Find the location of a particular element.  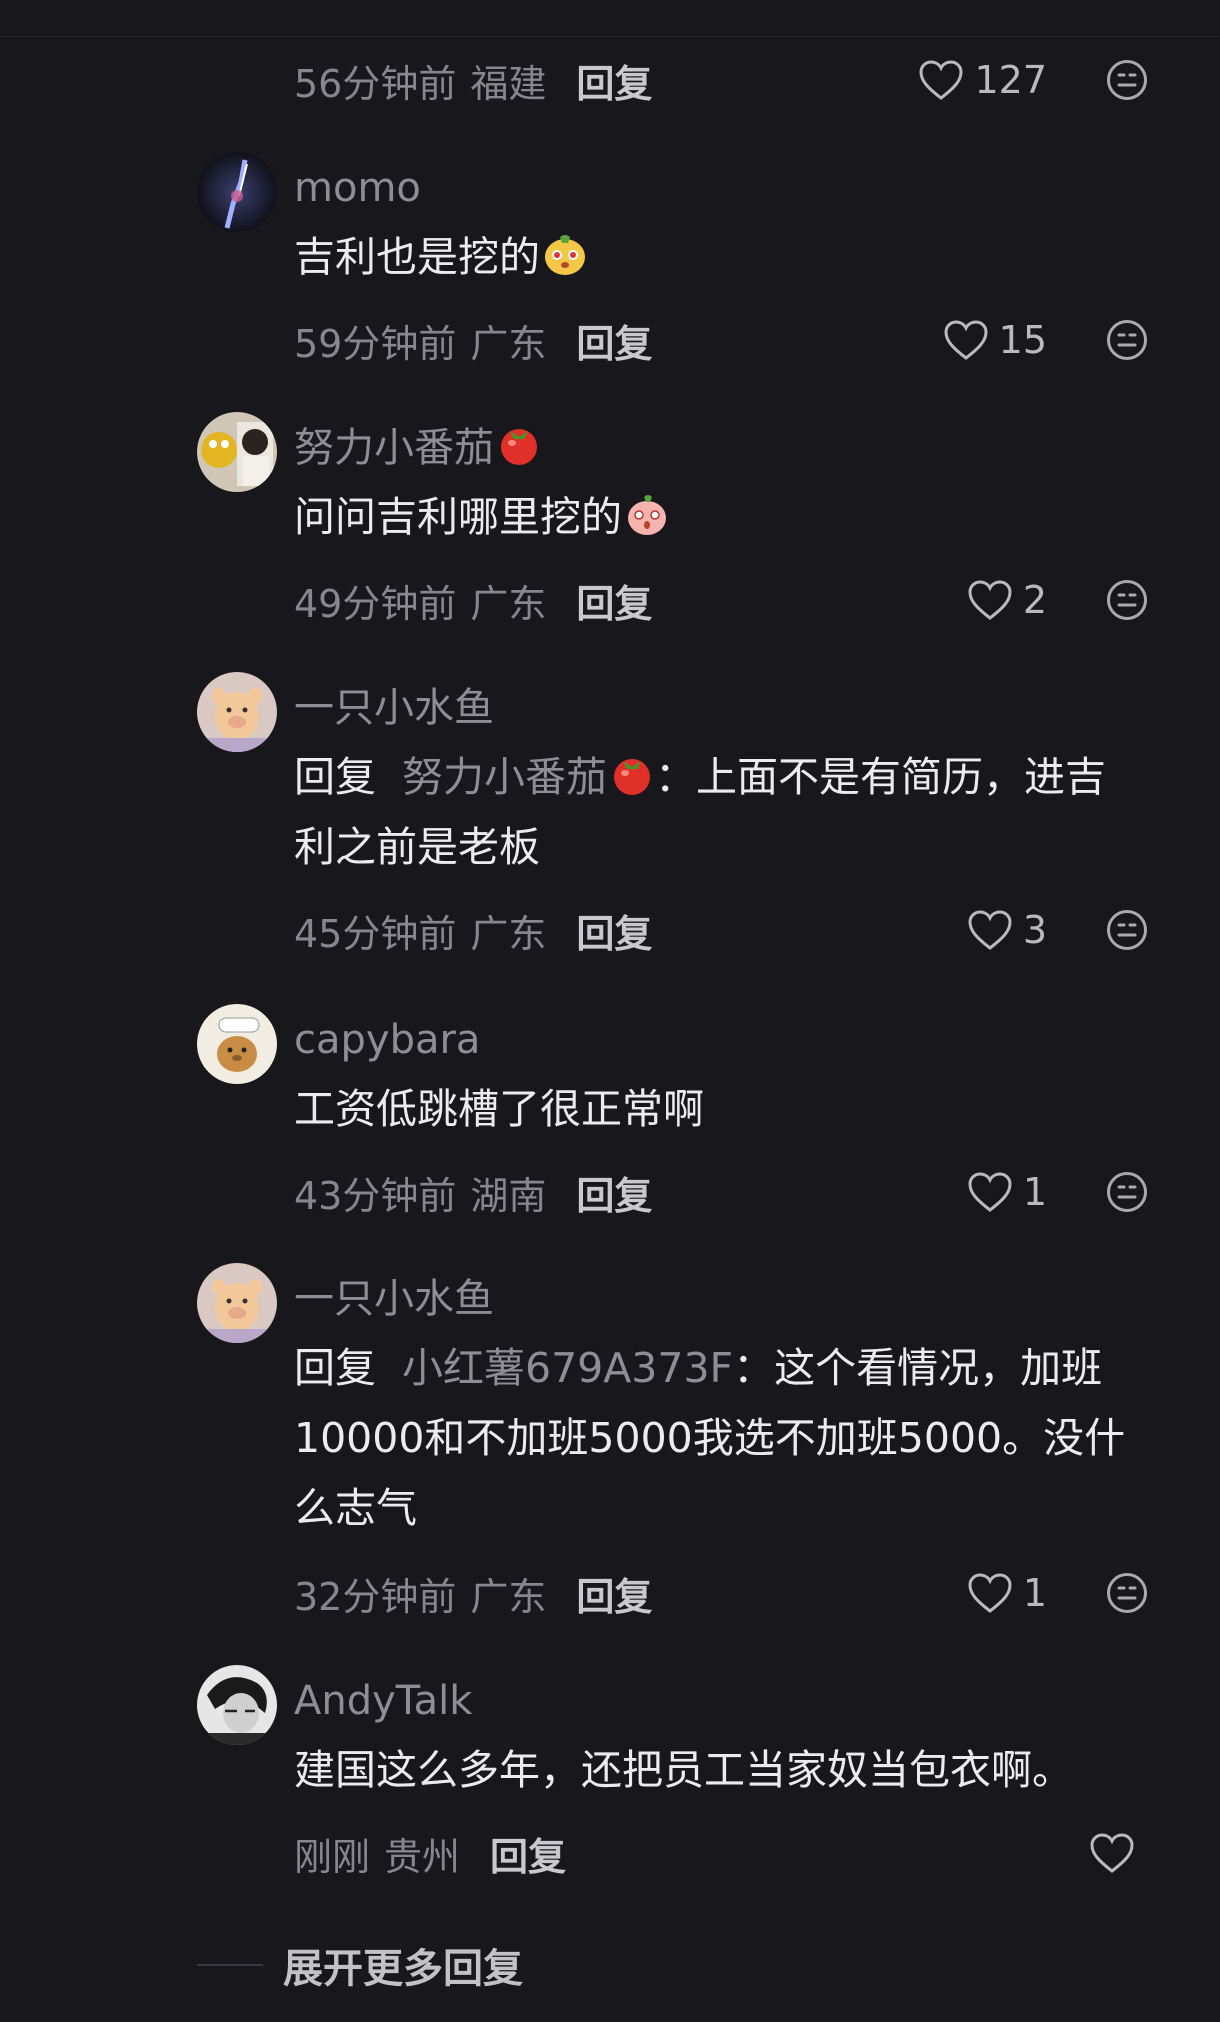

like-count: 3 is located at coordinates (1034, 930).